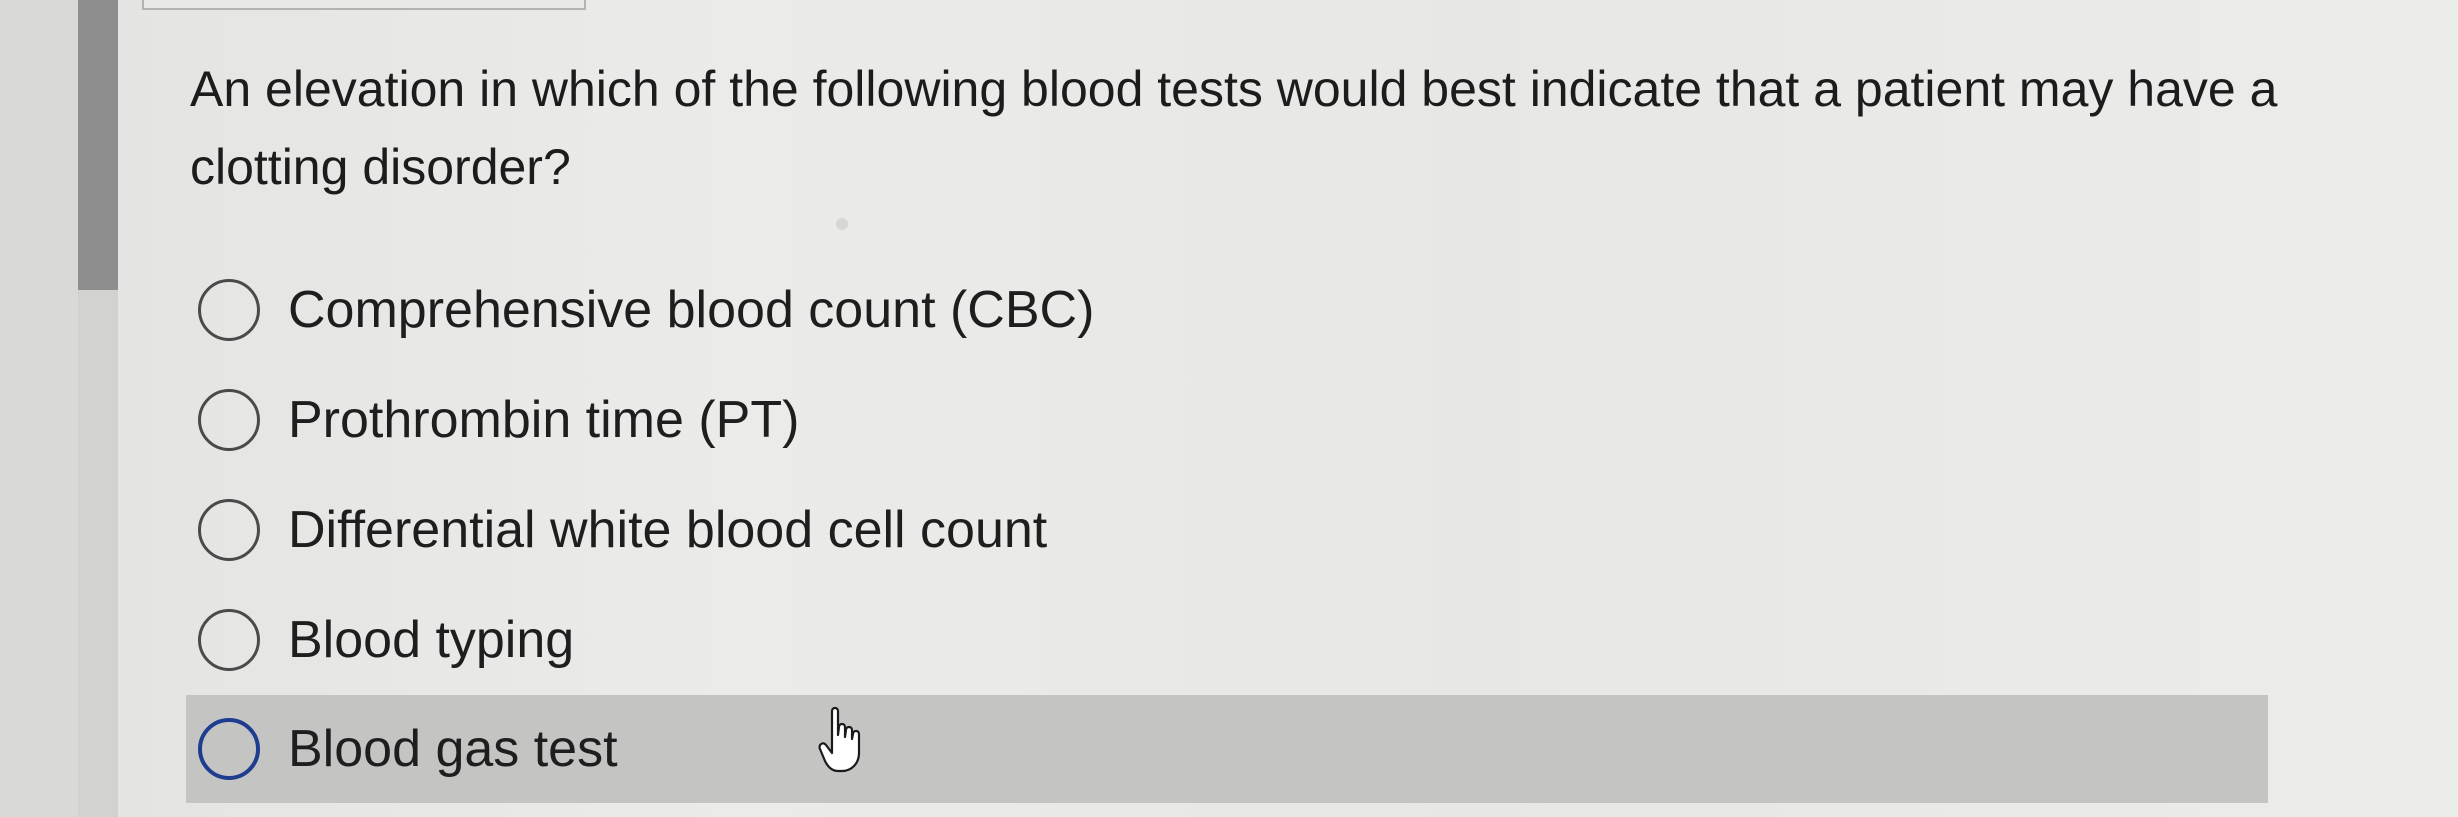  Describe the element at coordinates (453, 749) in the screenshot. I see `answer-label: Blood gas test` at that location.